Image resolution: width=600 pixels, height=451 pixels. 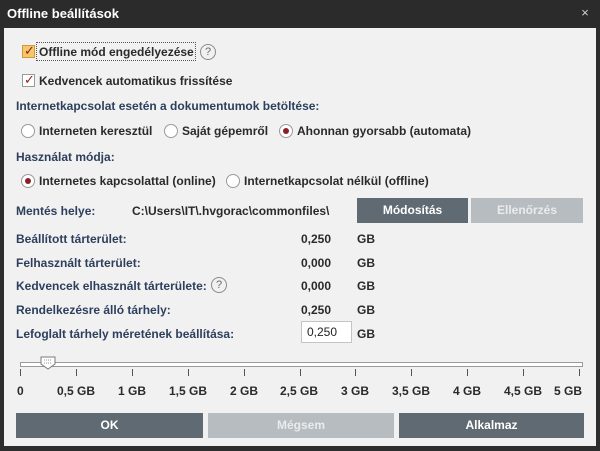 I want to click on slider-tick-label: 1 GB, so click(x=132, y=391).